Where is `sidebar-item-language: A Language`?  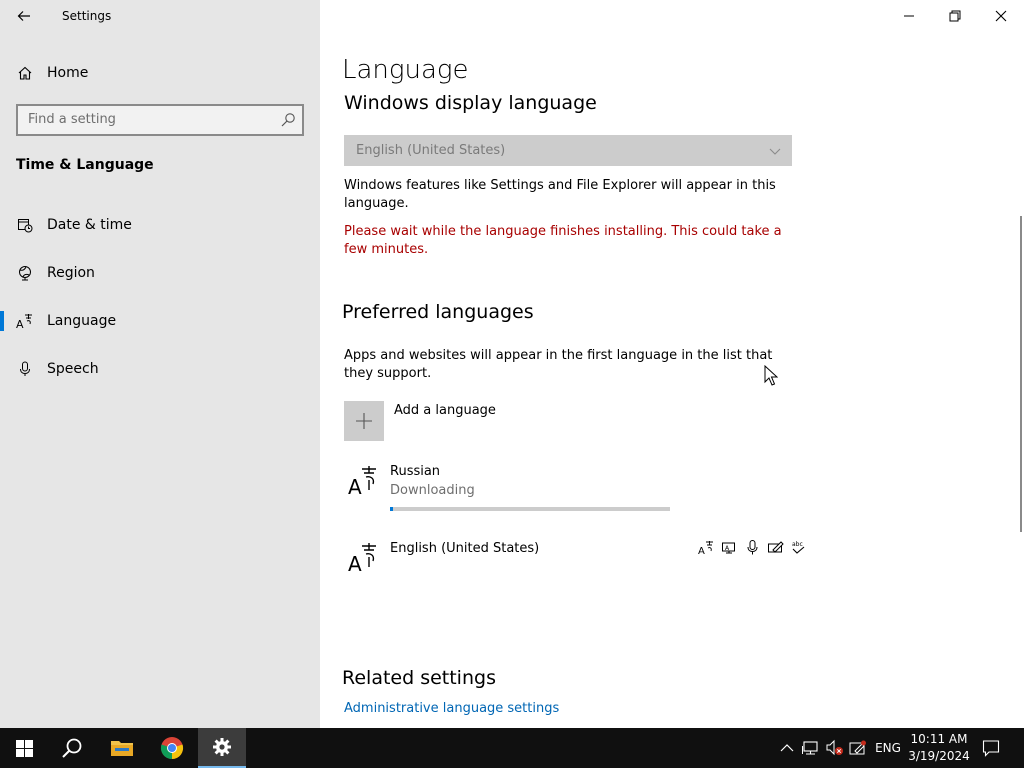 sidebar-item-language: A Language is located at coordinates (160, 321).